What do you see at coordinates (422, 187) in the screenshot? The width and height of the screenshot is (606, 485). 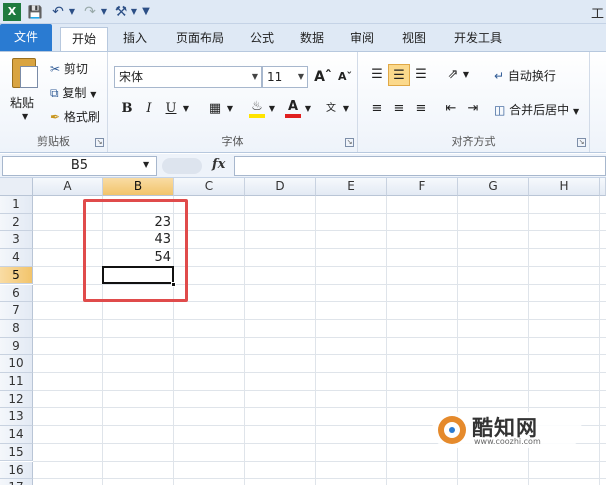 I see `column-header-f: F` at bounding box center [422, 187].